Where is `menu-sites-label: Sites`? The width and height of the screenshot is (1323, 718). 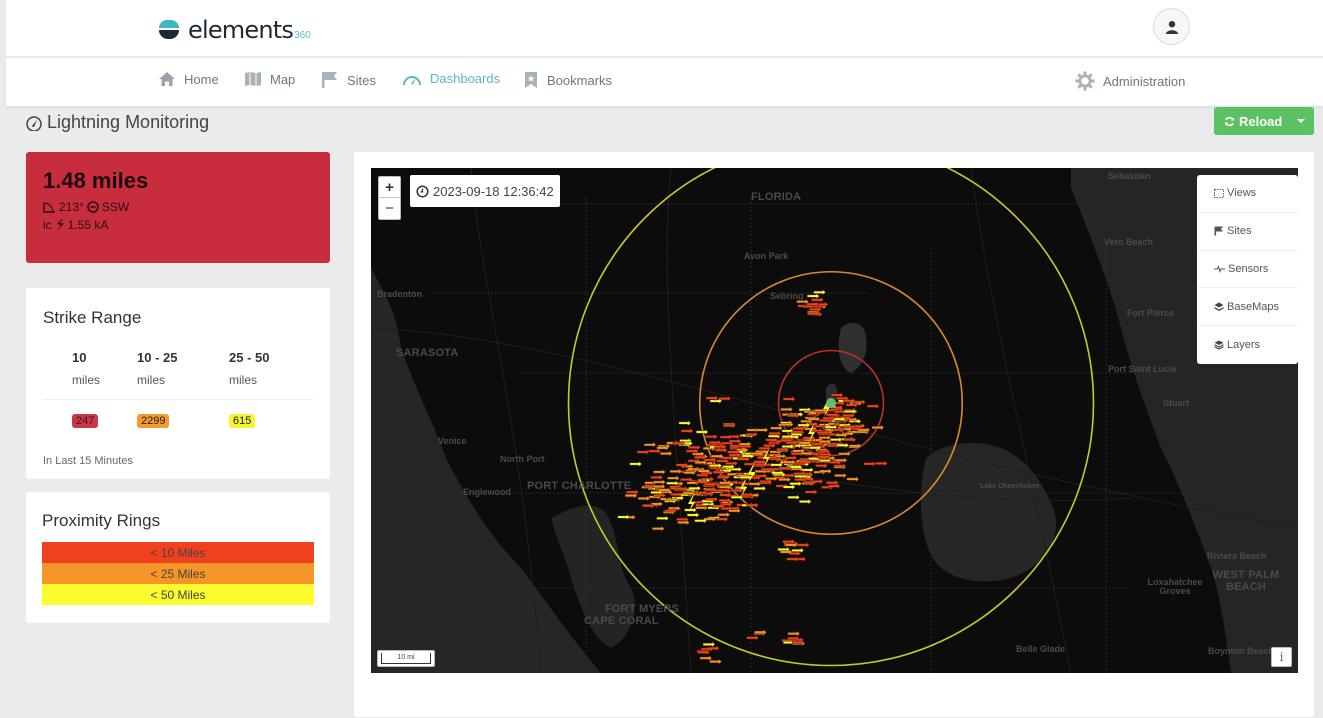
menu-sites-label: Sites is located at coordinates (1239, 231).